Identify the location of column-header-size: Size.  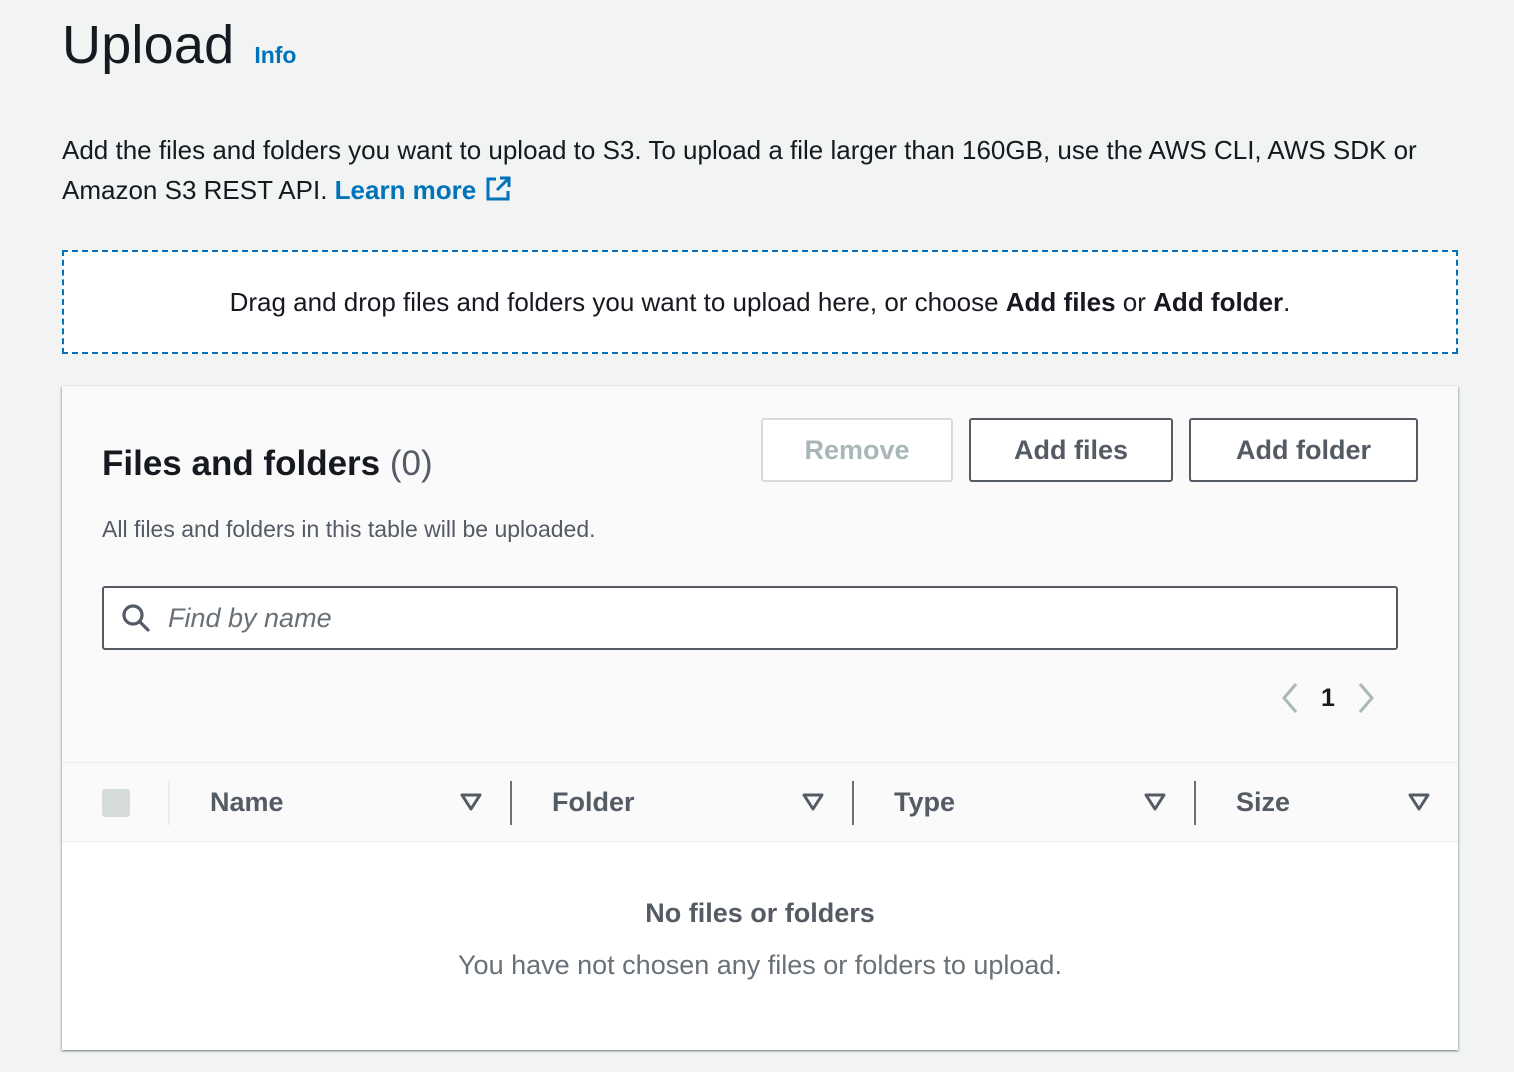
(1333, 802).